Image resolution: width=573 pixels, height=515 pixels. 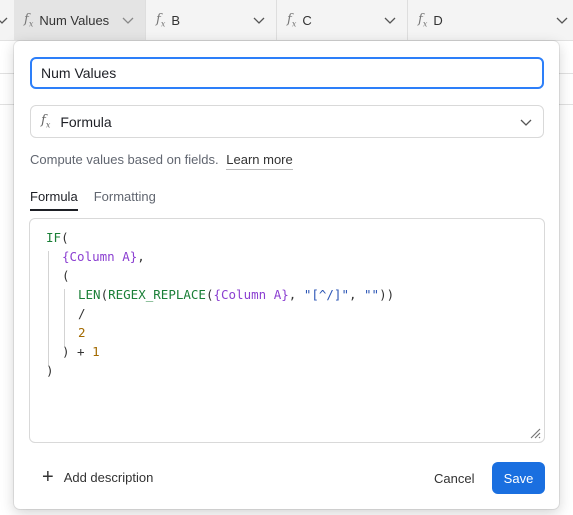 I want to click on code-line: ) + 1, so click(x=81, y=351).